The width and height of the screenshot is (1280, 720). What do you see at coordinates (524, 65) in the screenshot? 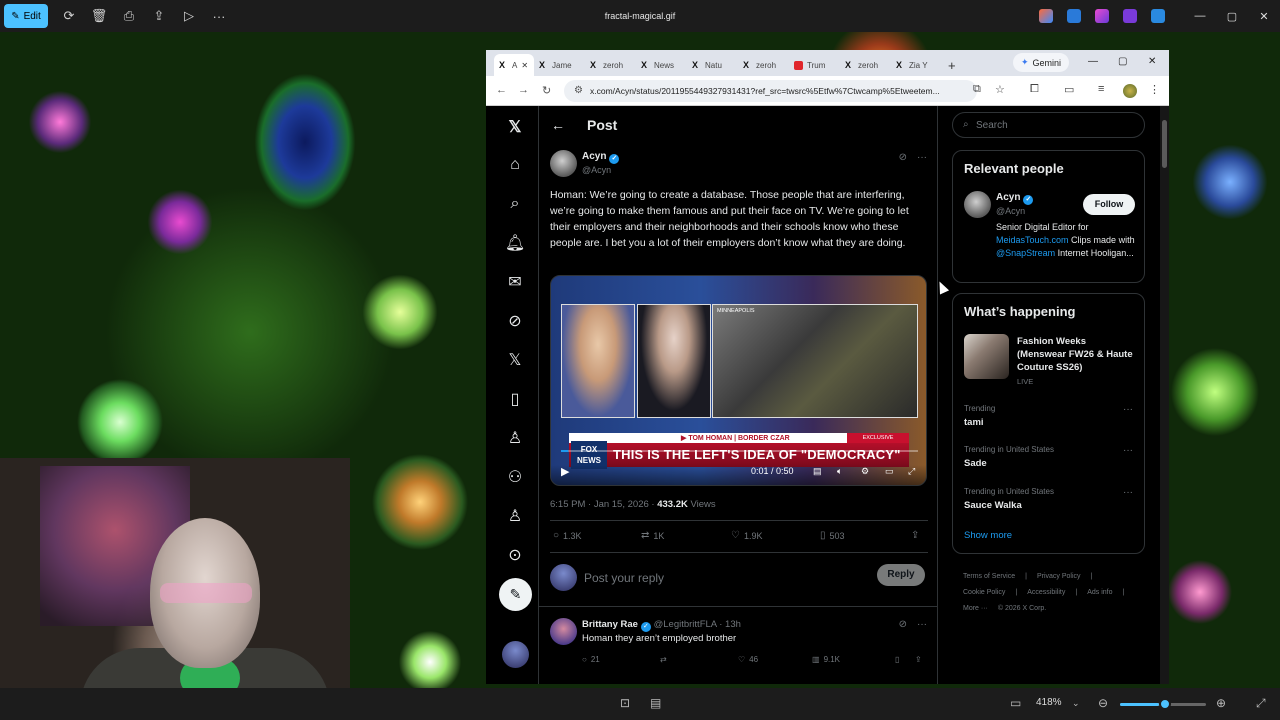
I see `tab-close-icon: ✕` at bounding box center [524, 65].